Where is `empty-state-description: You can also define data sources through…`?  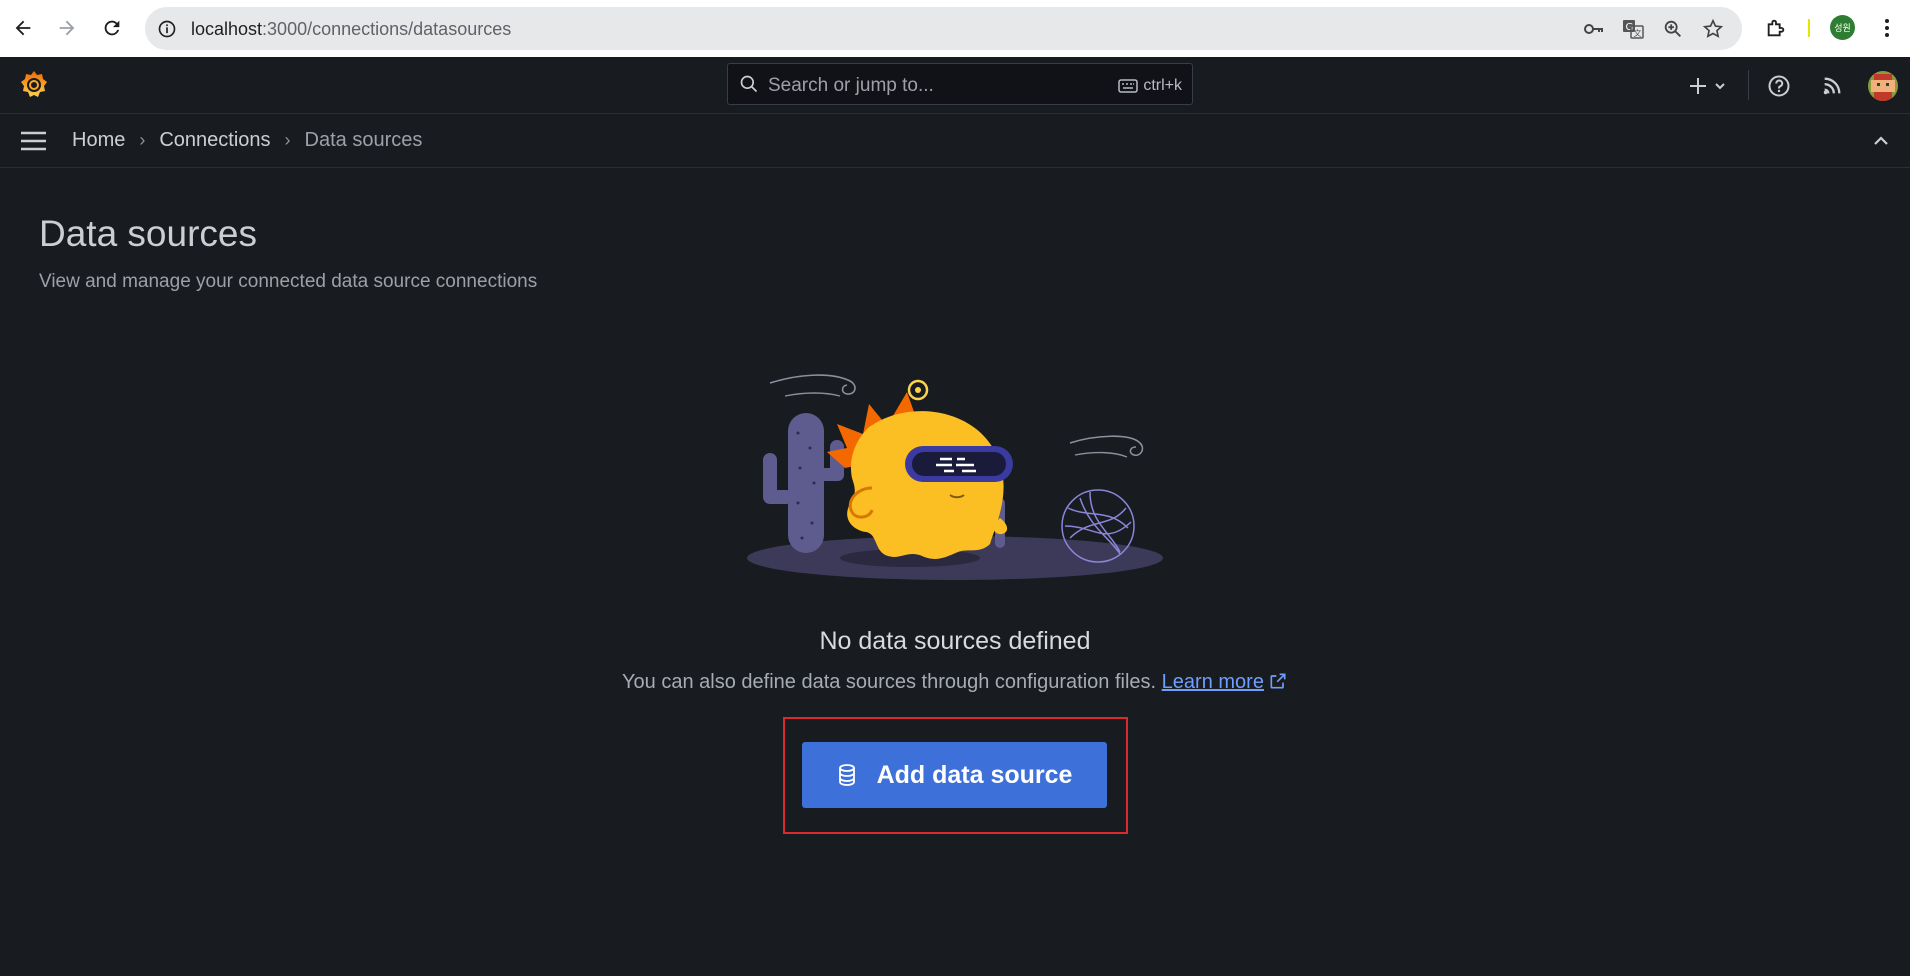
empty-state-description: You can also define data sources through… is located at coordinates (955, 682).